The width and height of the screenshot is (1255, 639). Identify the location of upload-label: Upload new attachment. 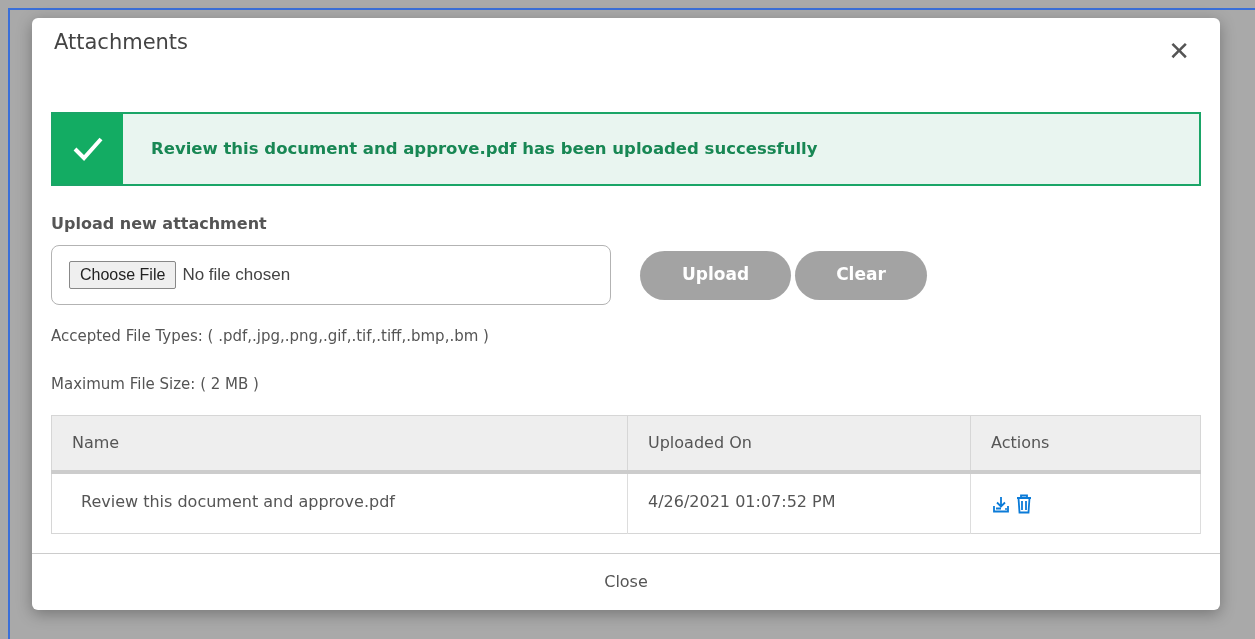
(159, 224).